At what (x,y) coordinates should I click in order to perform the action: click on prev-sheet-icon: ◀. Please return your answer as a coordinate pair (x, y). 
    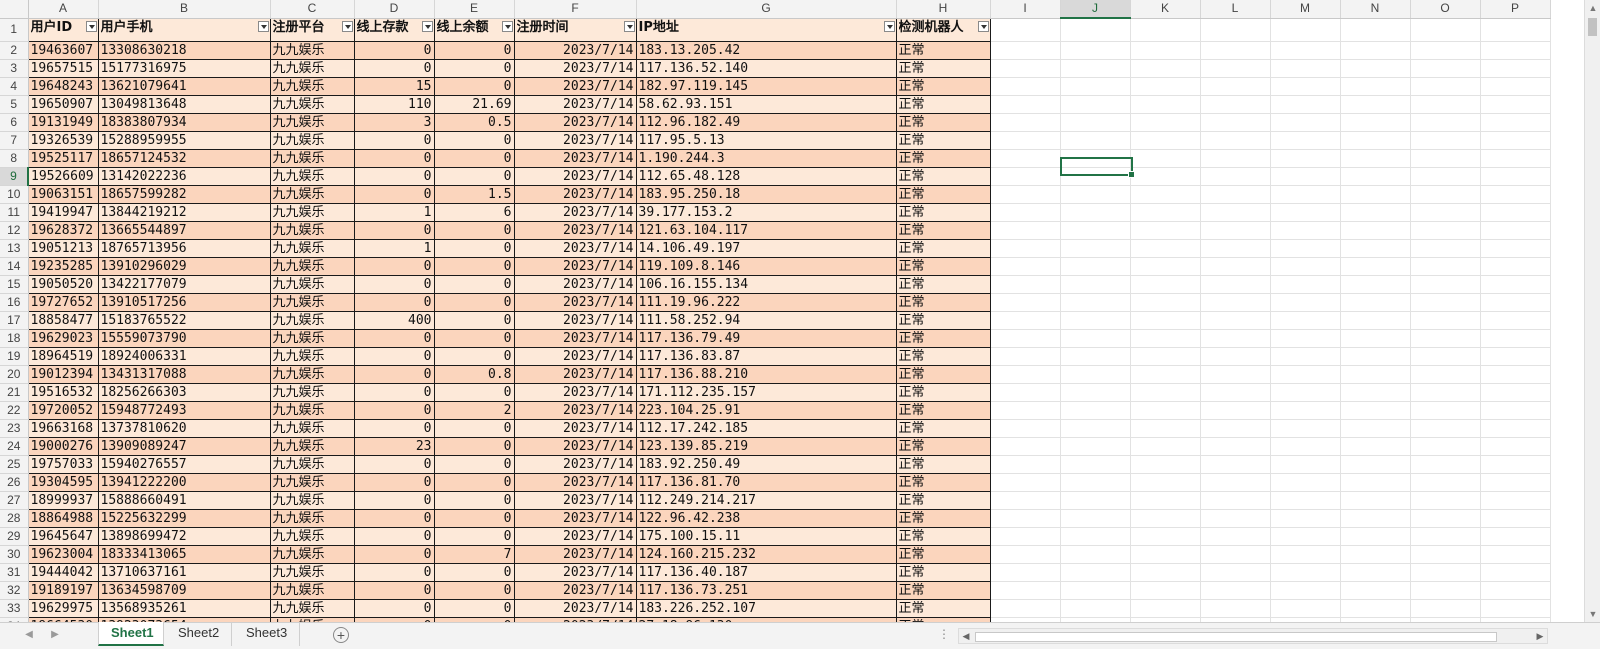
    Looking at the image, I should click on (29, 635).